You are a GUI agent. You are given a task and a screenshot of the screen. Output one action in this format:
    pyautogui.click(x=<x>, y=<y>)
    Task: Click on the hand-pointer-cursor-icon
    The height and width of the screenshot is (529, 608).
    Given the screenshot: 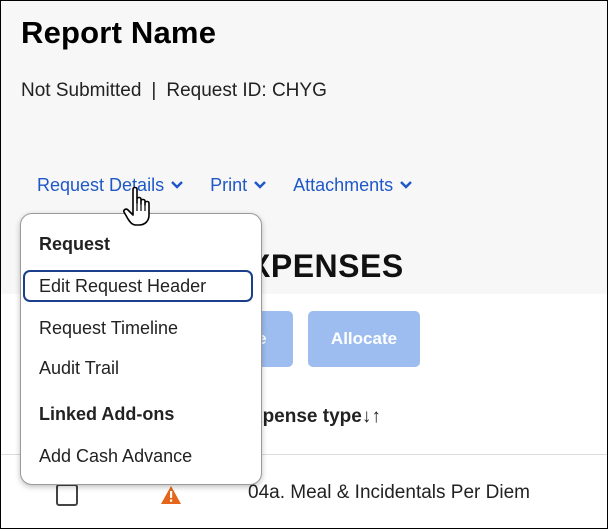 What is the action you would take?
    pyautogui.click(x=136, y=206)
    